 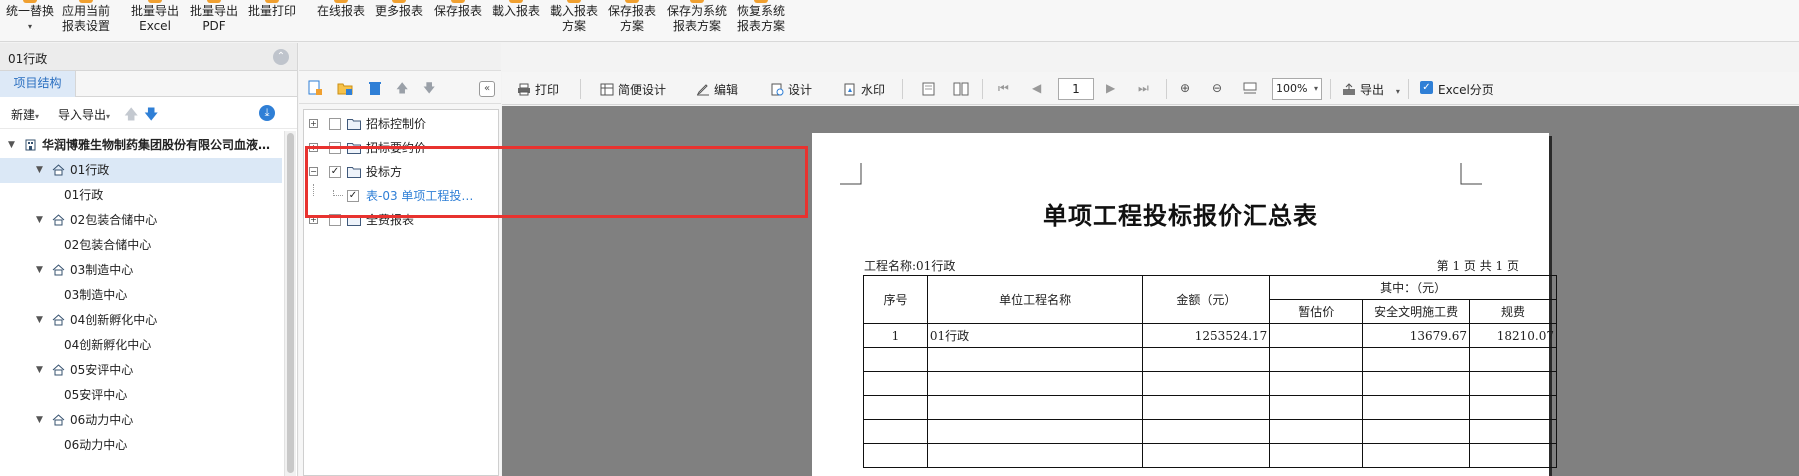 I want to click on header-amount: 金额（元）, so click(x=1206, y=299).